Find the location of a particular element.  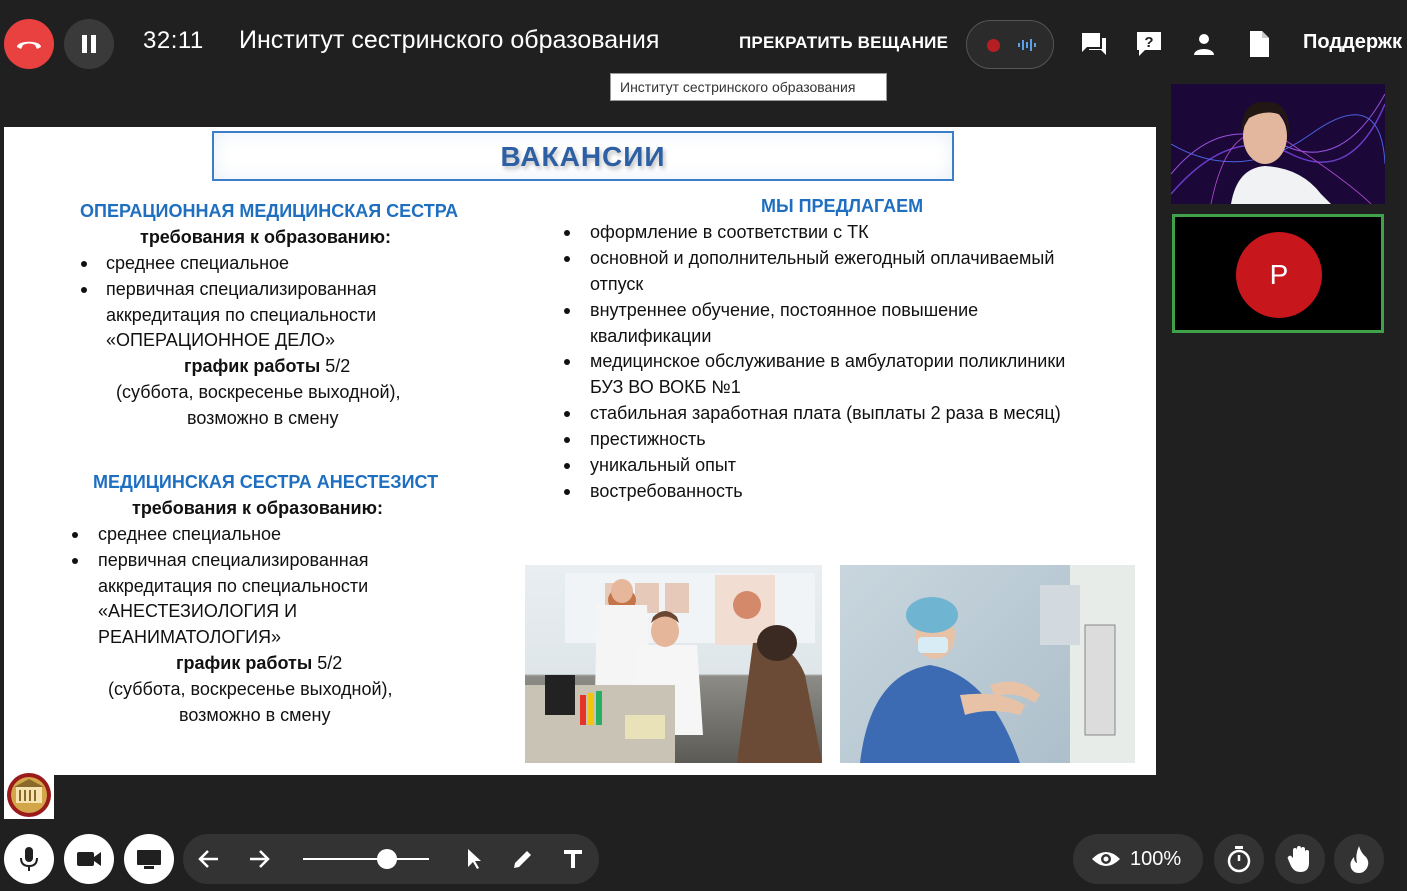

record-icon is located at coordinates (993, 45).